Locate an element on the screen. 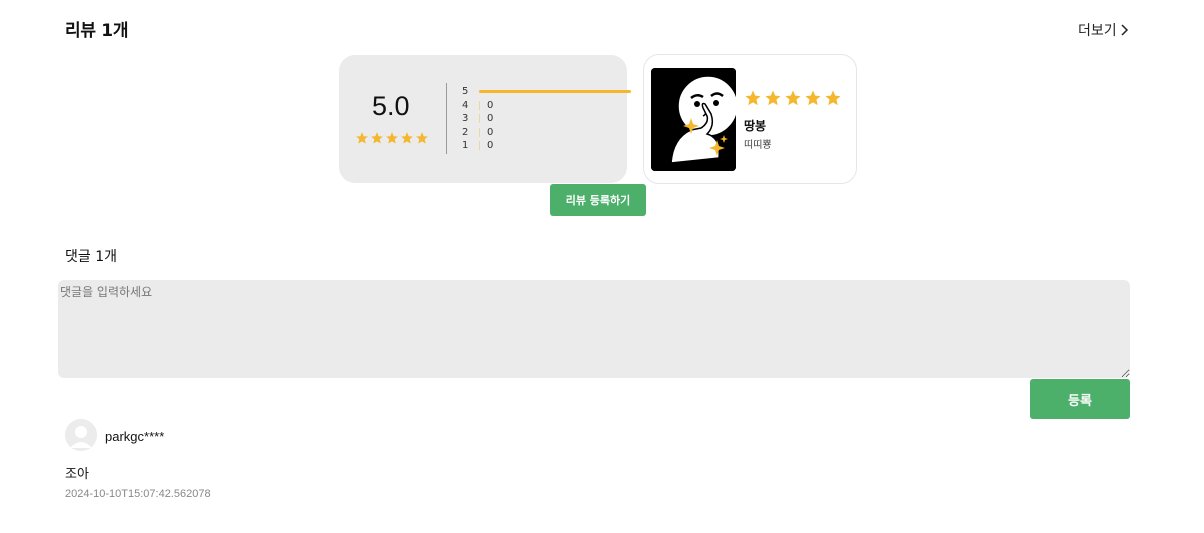 The image size is (1204, 533). reviews-title: 리뷰 1개 is located at coordinates (97, 31).